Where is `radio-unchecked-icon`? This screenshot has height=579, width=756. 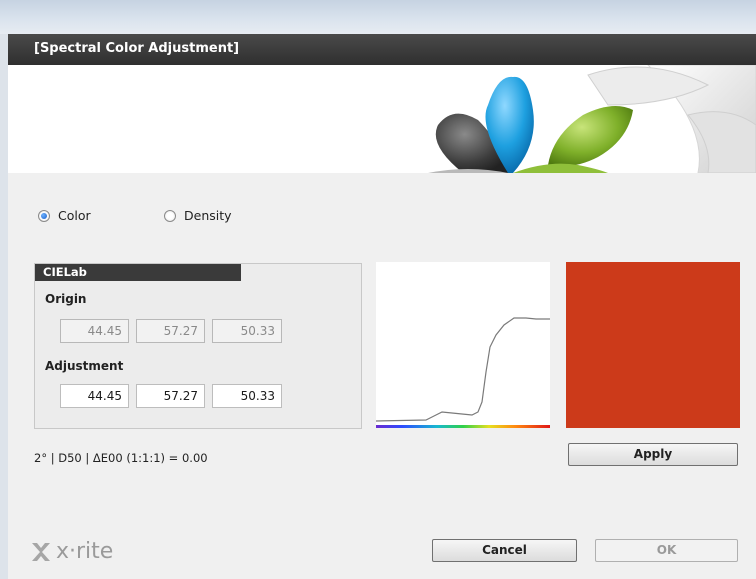
radio-unchecked-icon is located at coordinates (170, 215).